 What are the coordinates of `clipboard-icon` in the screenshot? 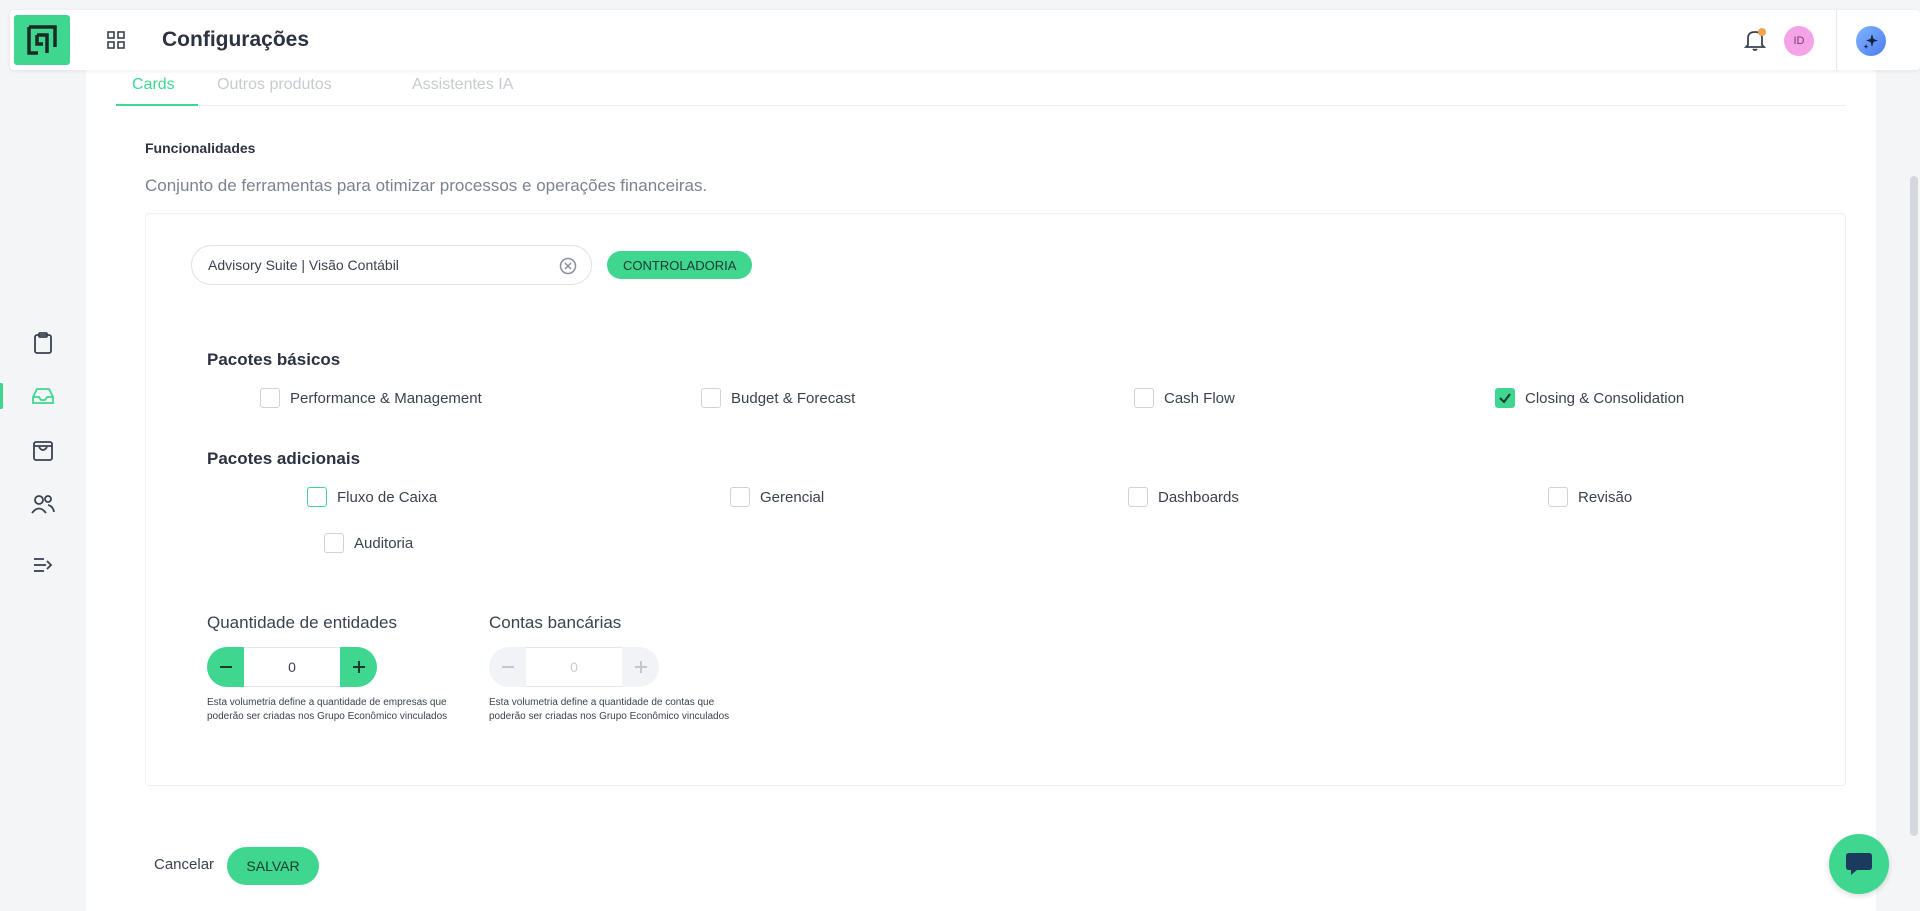 It's located at (43, 343).